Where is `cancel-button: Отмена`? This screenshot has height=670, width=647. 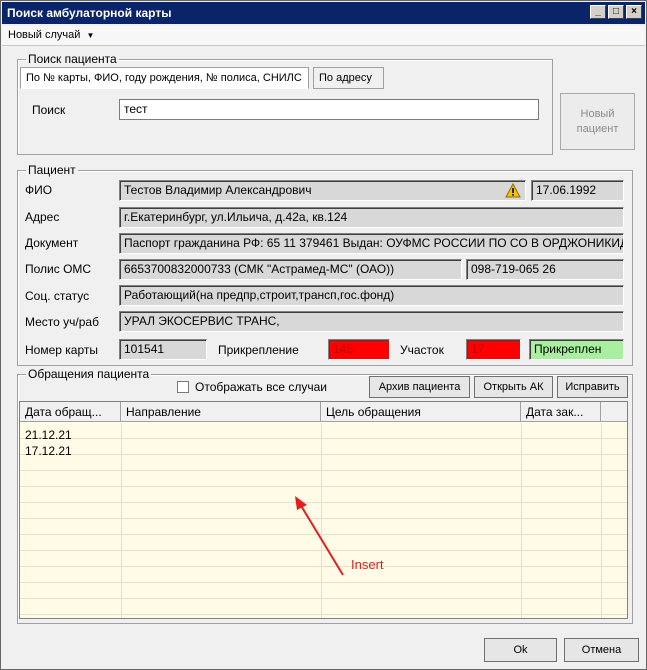
cancel-button: Отмена is located at coordinates (601, 650).